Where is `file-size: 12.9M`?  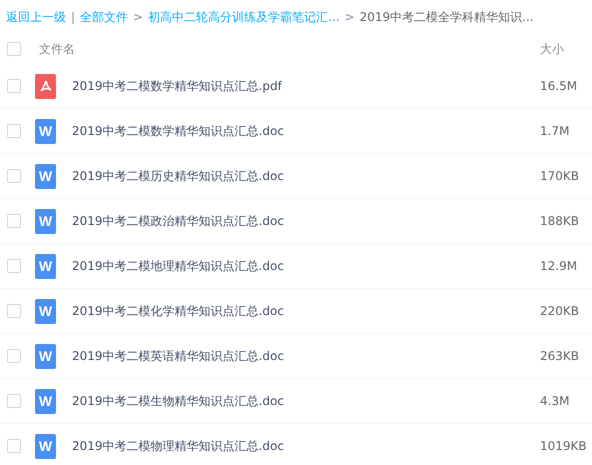
file-size: 12.9M is located at coordinates (559, 266).